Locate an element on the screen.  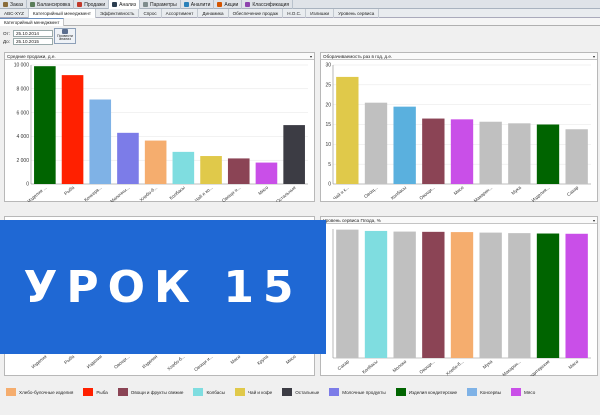
legend-item: Консервы is located at coordinates (484, 392).